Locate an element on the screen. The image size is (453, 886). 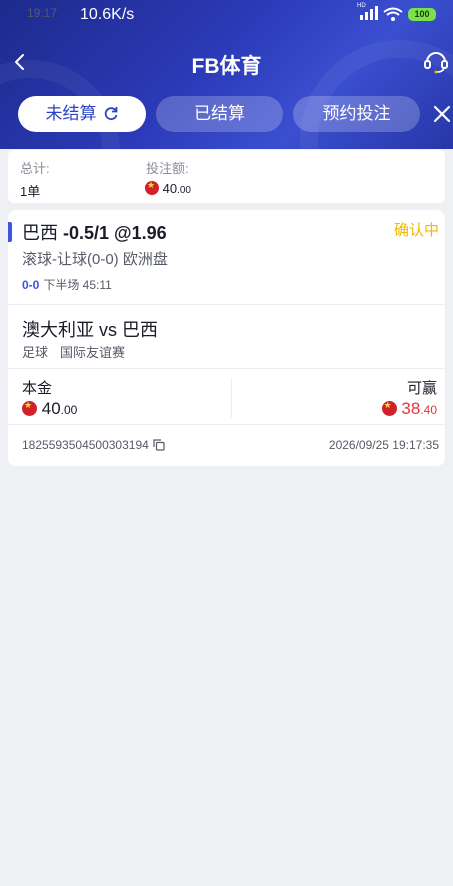
market-type: 滚球-让球(0-0) 欧洲盘 is located at coordinates (95, 259).